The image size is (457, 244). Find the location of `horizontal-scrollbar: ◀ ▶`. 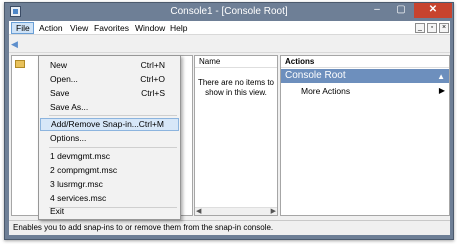

horizontal-scrollbar: ◀ ▶ is located at coordinates (236, 211).